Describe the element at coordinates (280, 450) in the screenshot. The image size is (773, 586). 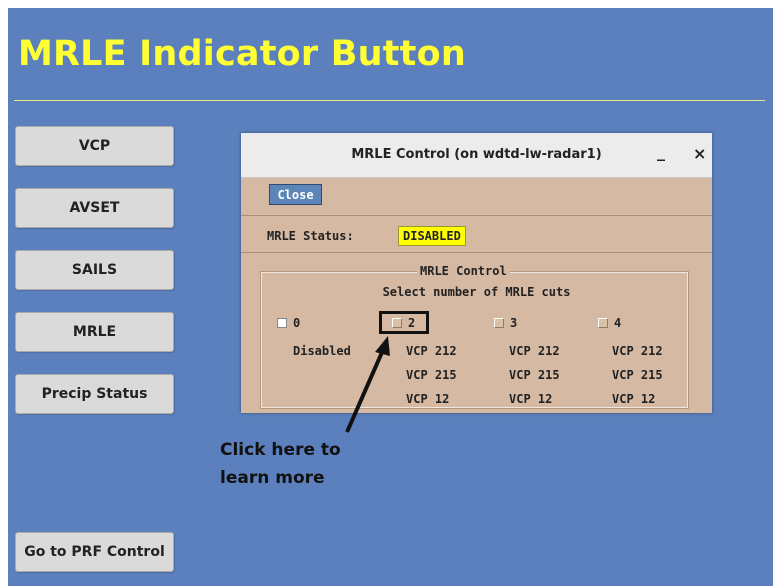
I see `callout-line: Click here to` at that location.